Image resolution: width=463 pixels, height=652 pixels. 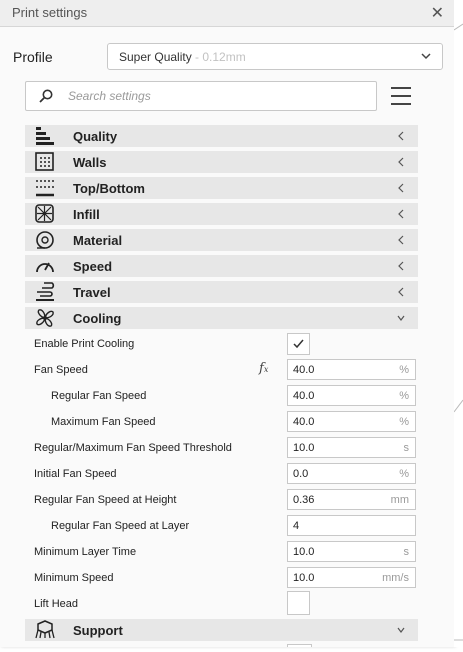 What do you see at coordinates (301, 474) in the screenshot?
I see `field-value: 0.0` at bounding box center [301, 474].